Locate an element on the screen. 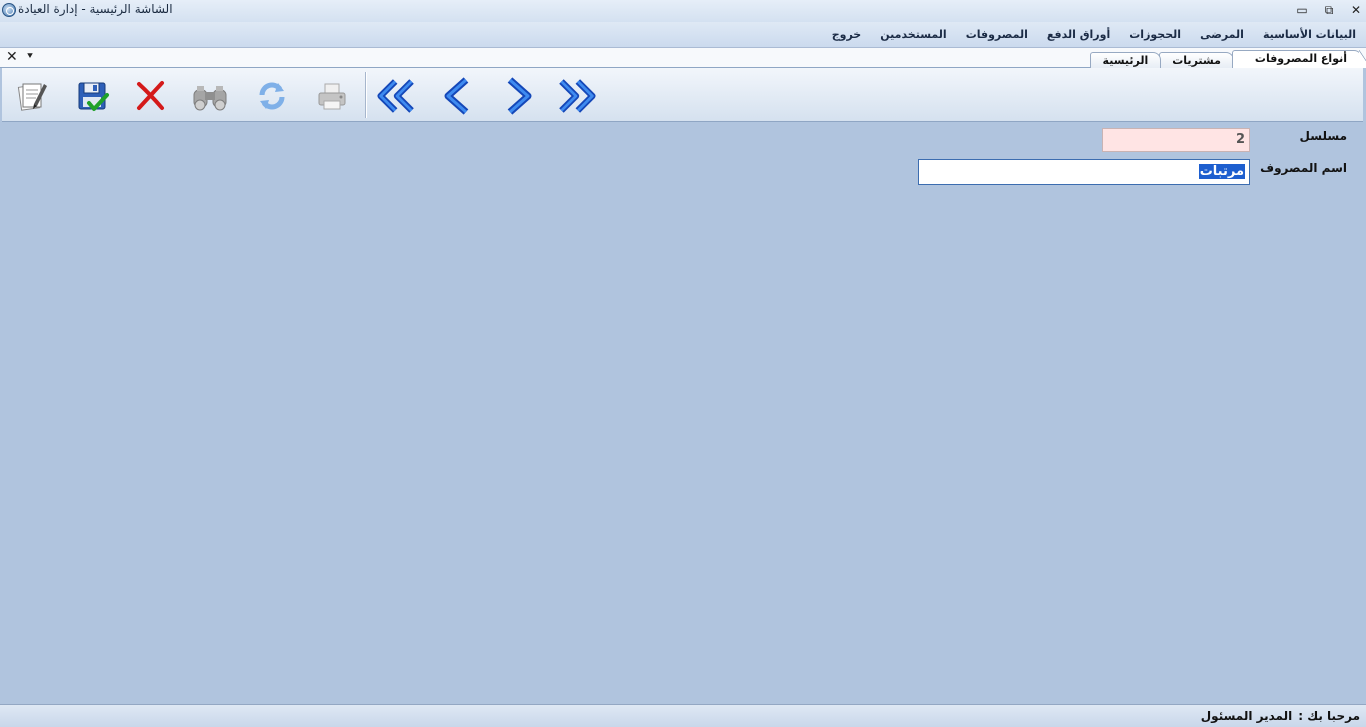  save-icon is located at coordinates (93, 96).